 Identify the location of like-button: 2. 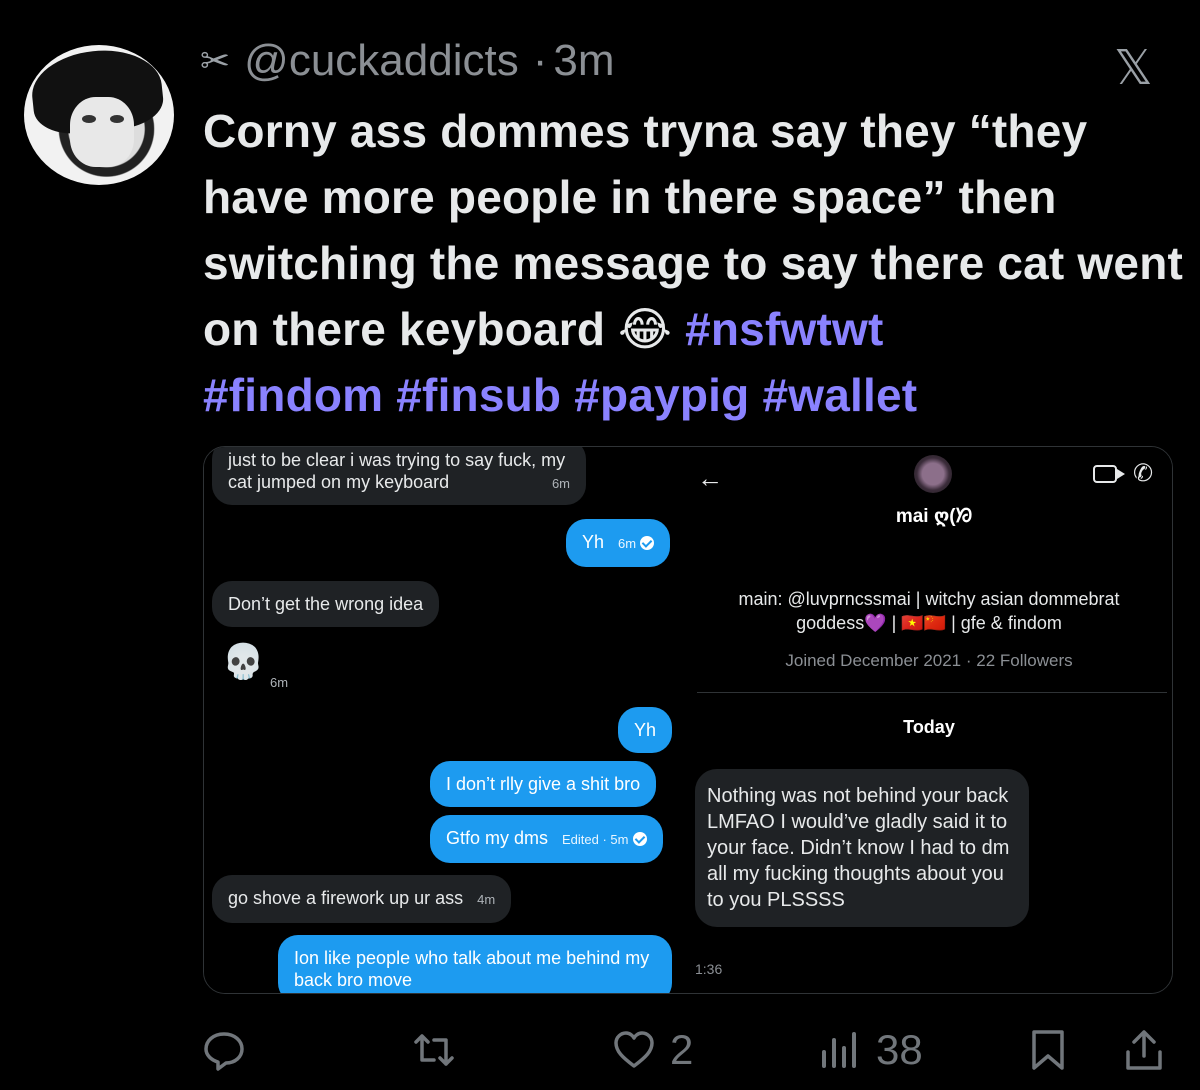
(651, 1050).